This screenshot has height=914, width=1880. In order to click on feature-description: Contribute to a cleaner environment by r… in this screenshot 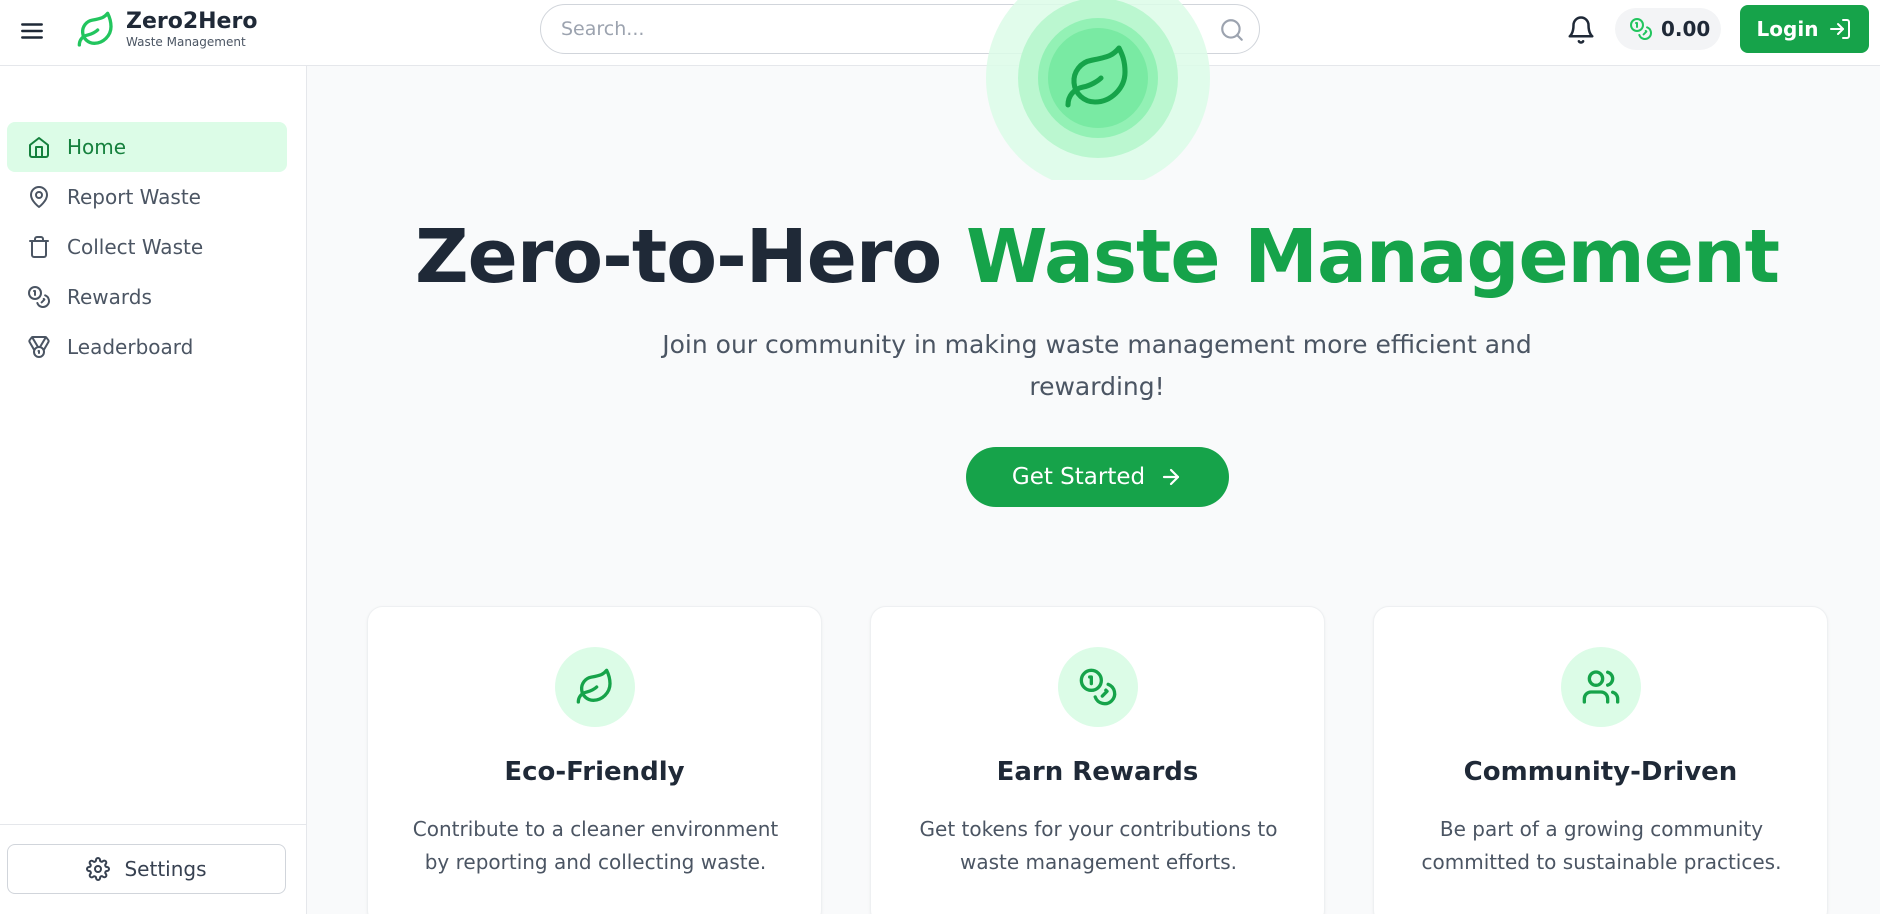, I will do `click(595, 845)`.